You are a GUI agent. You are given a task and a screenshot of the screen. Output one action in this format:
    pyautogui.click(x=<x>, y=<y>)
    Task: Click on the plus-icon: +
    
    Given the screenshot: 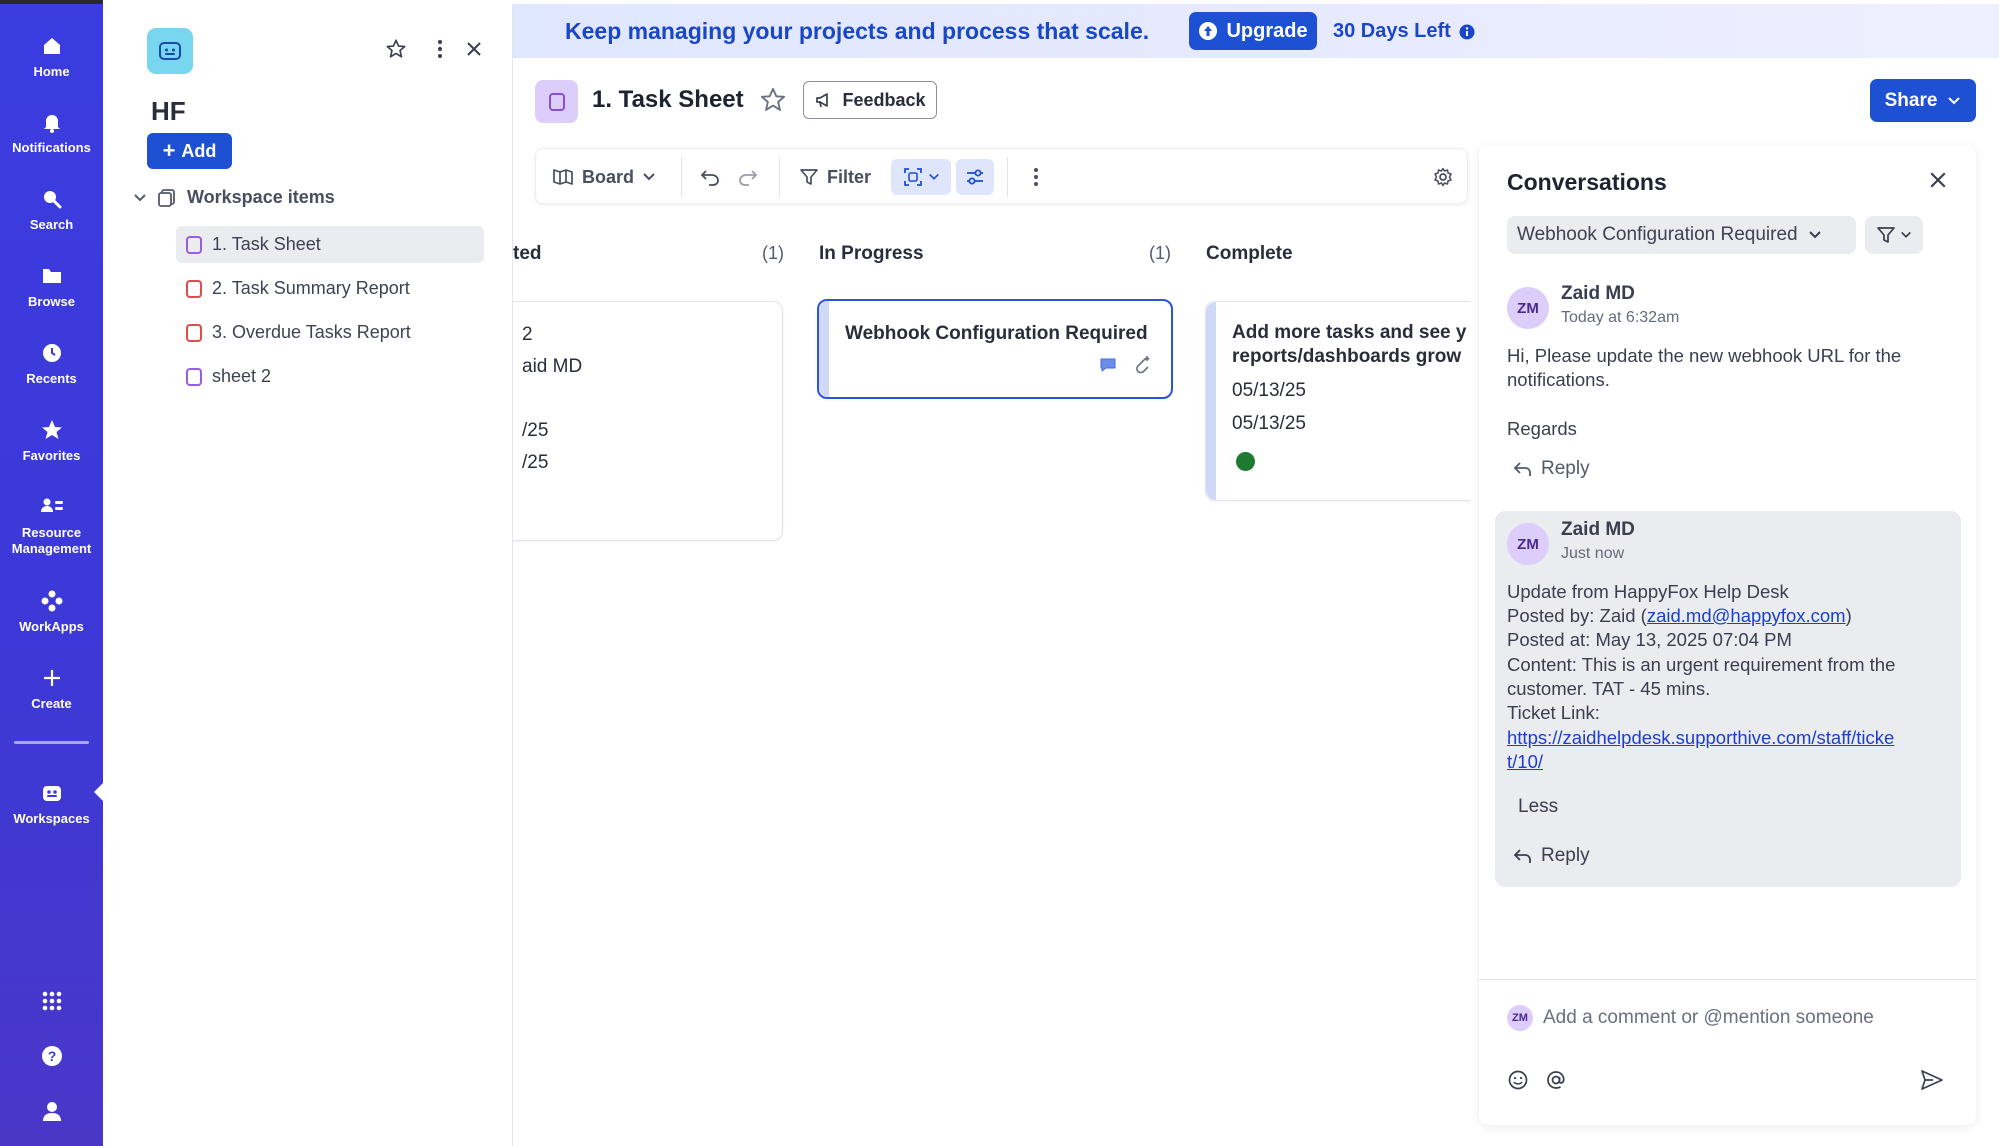 What is the action you would take?
    pyautogui.click(x=169, y=150)
    